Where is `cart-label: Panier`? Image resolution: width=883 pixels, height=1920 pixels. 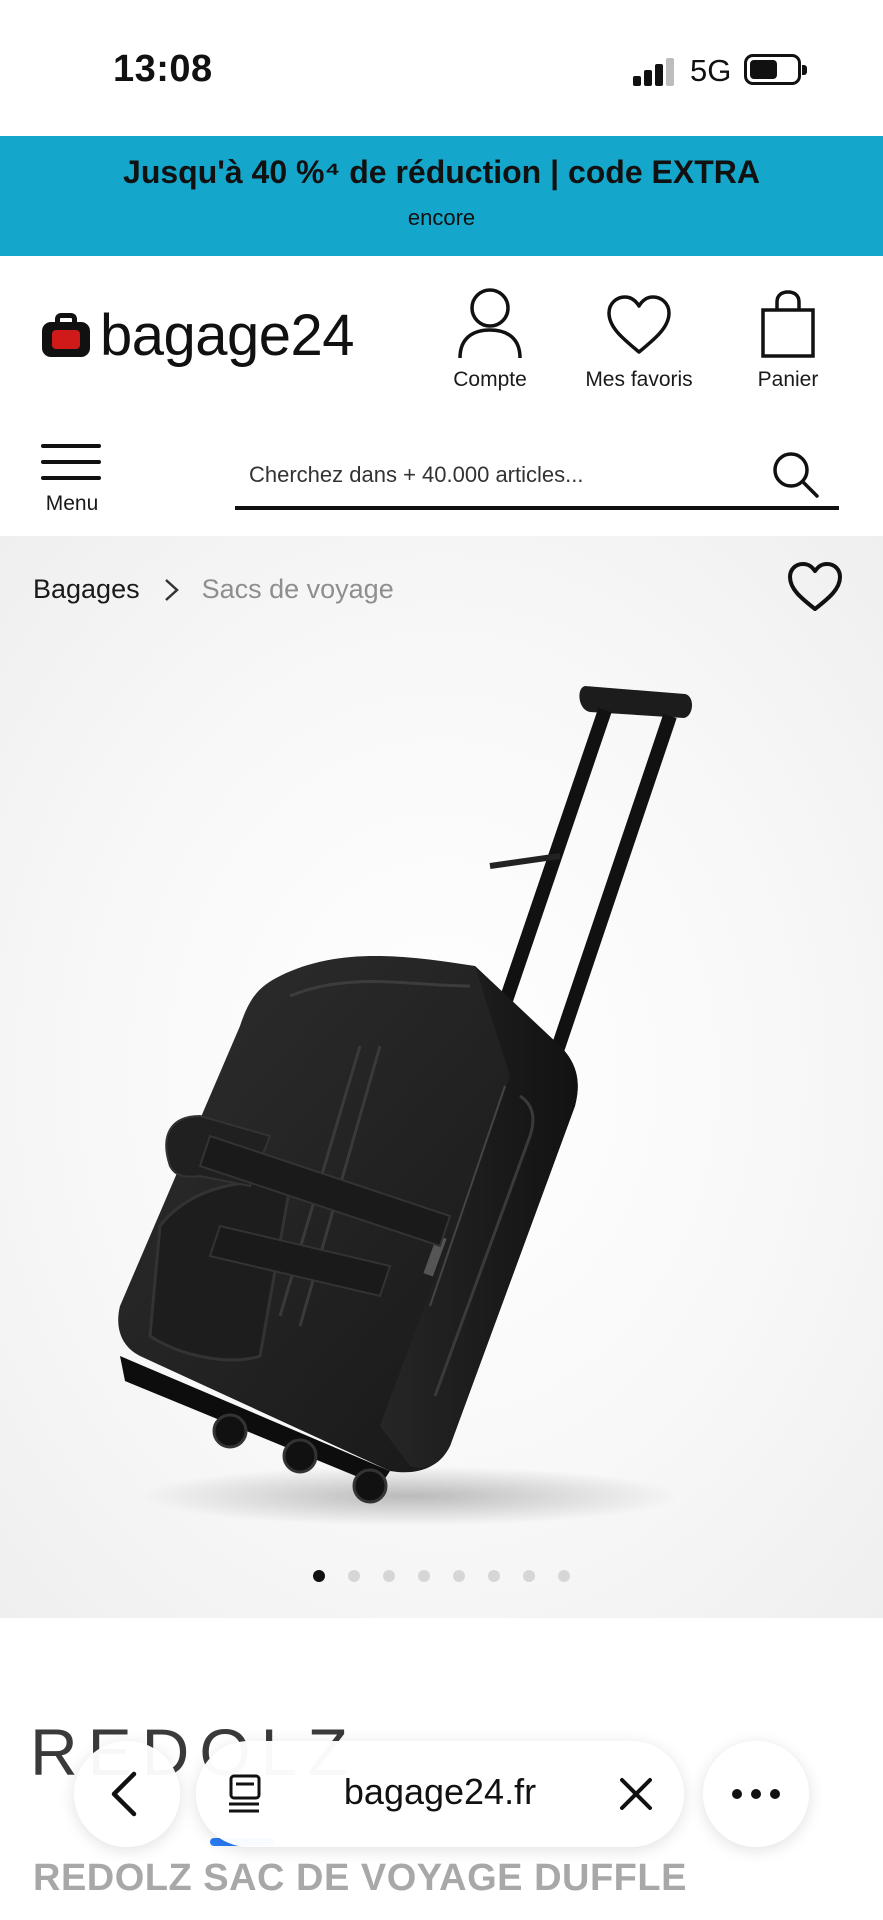 cart-label: Panier is located at coordinates (788, 379).